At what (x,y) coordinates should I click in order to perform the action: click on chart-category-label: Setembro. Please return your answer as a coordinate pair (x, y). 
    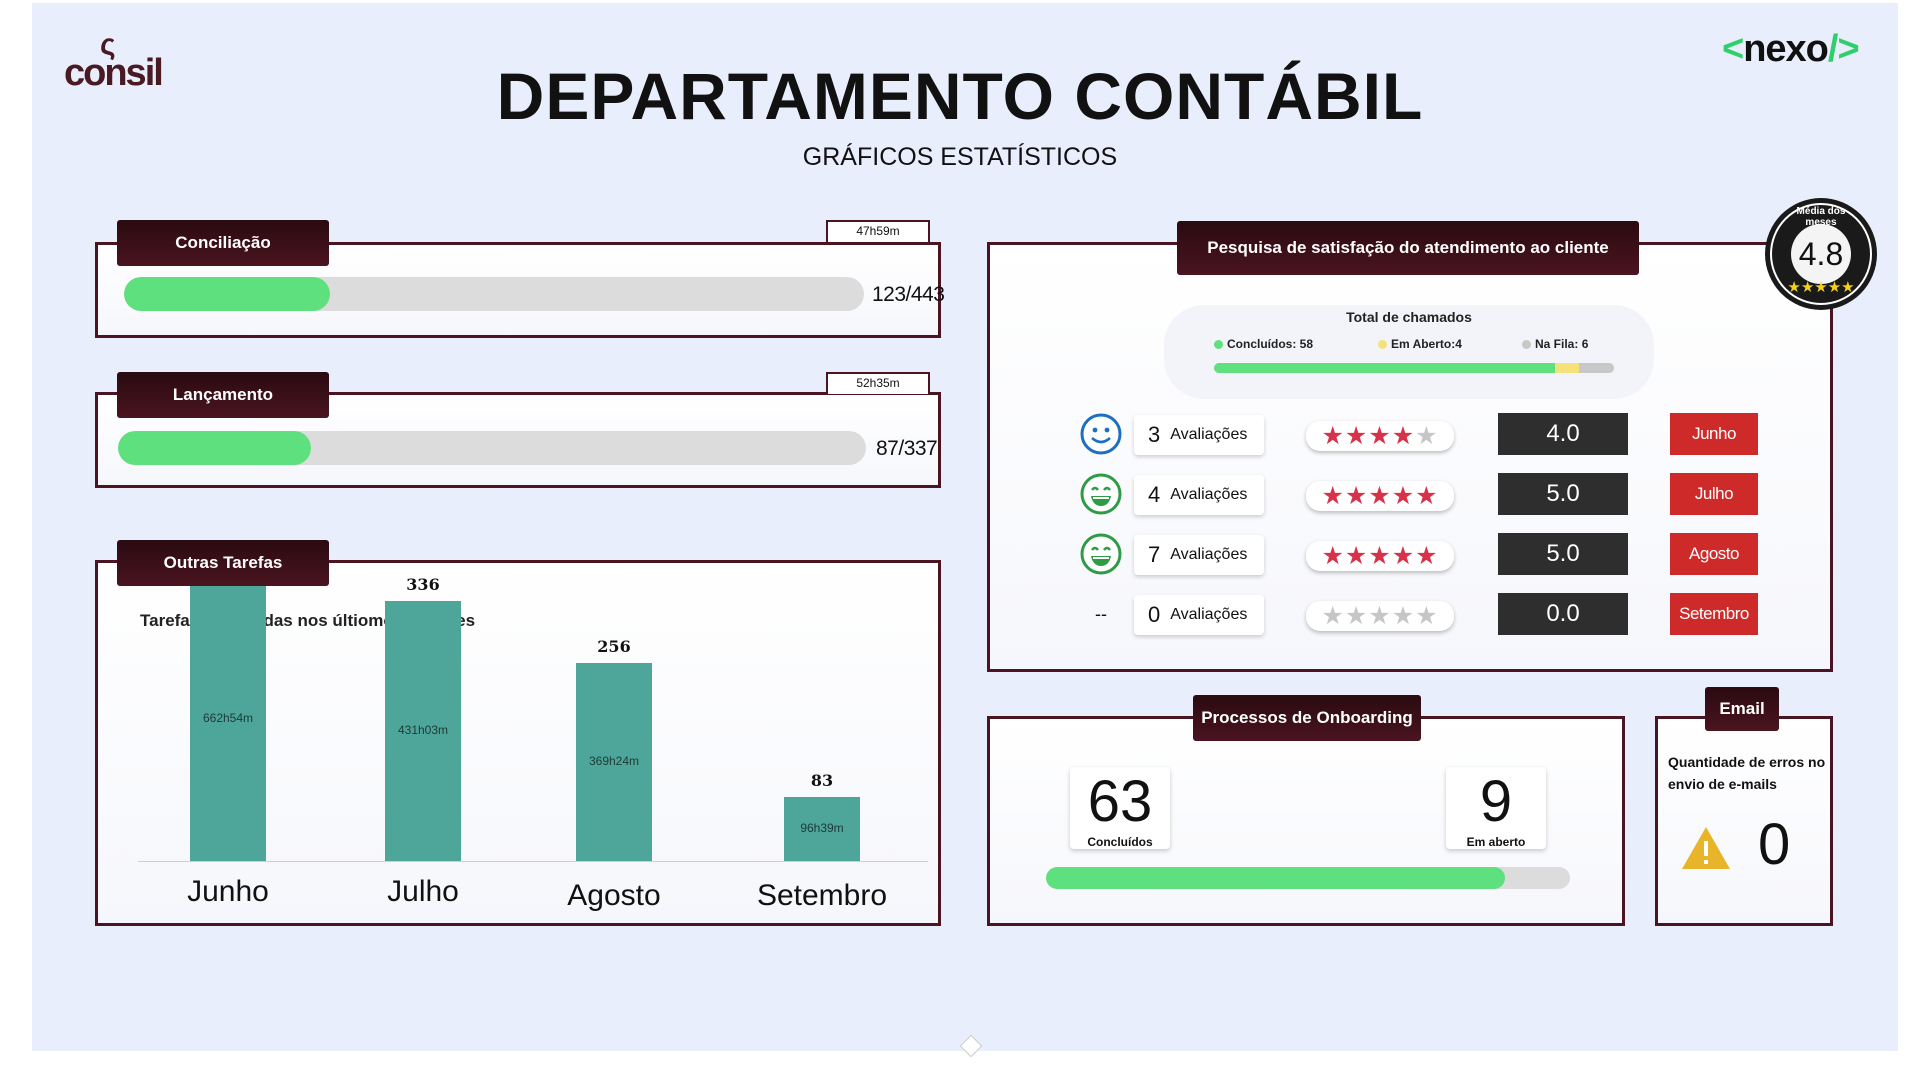
    Looking at the image, I should click on (822, 895).